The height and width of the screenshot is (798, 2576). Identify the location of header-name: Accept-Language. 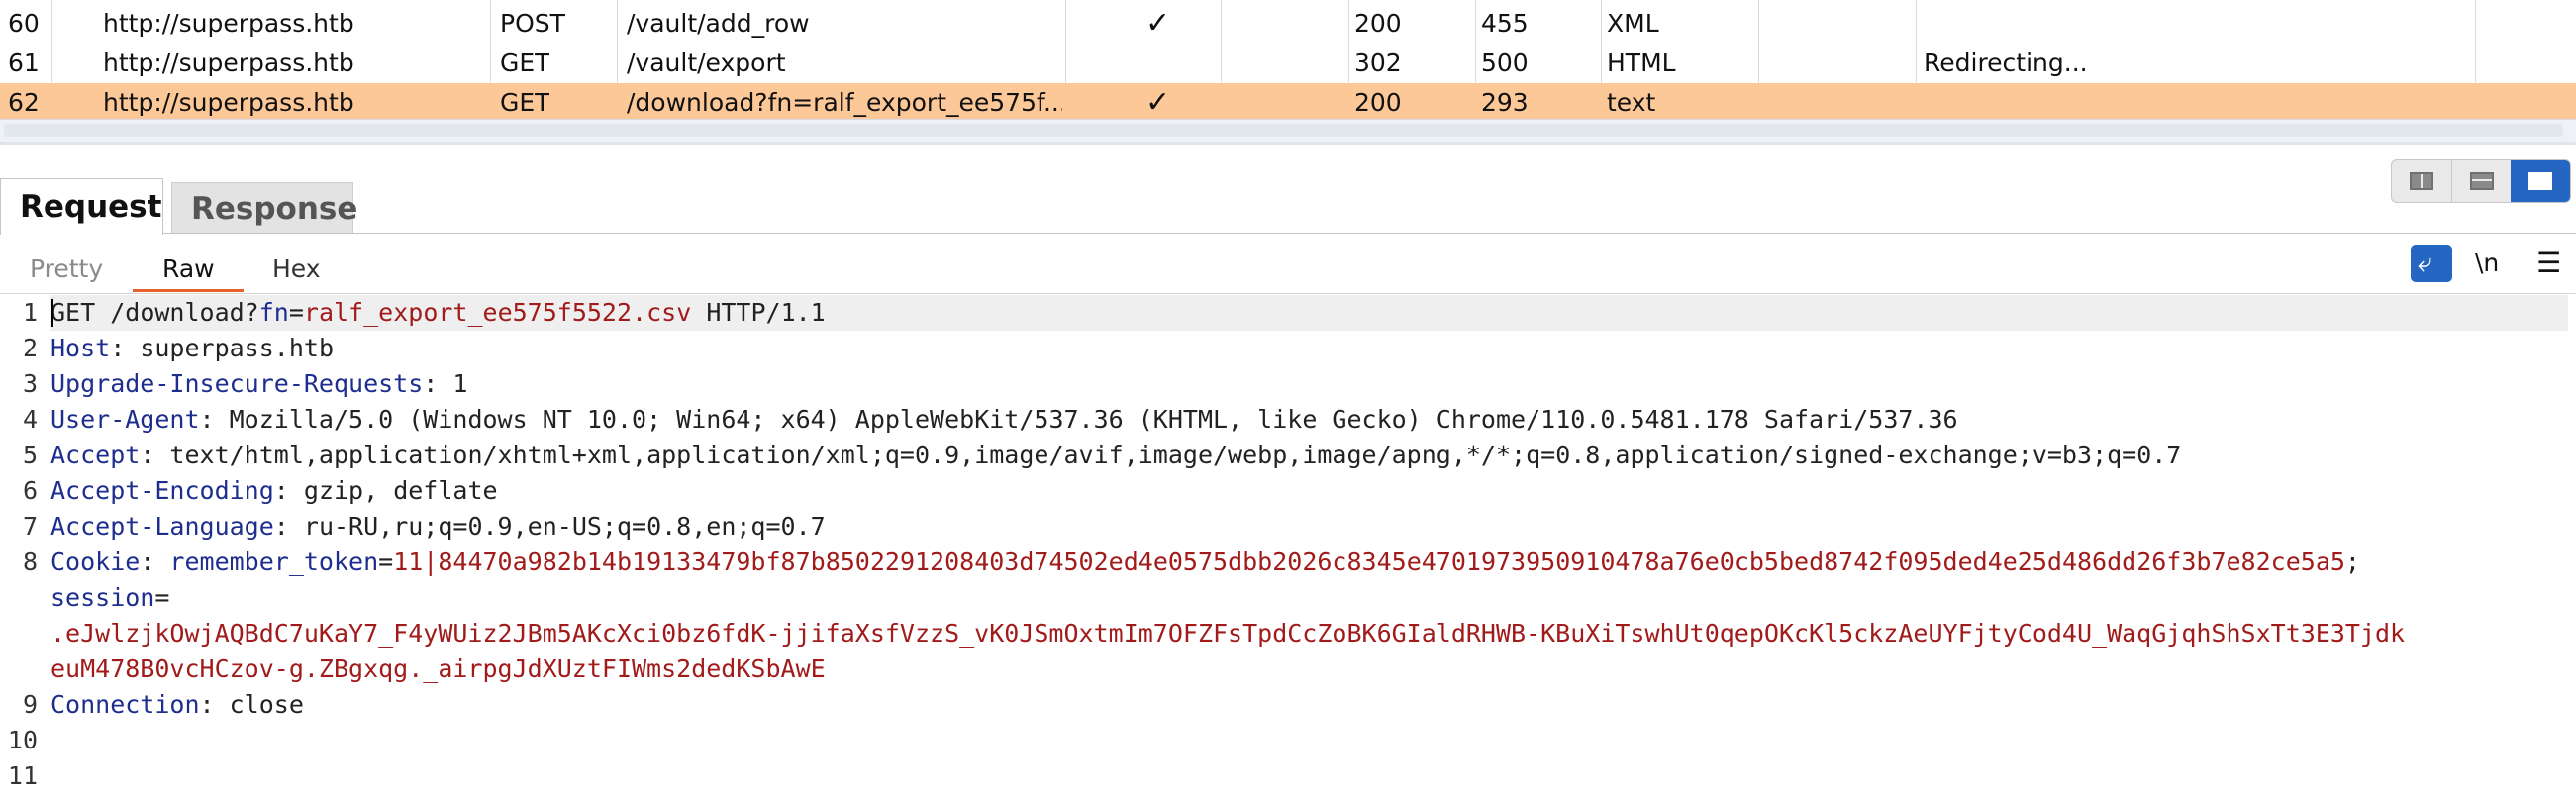
(162, 526).